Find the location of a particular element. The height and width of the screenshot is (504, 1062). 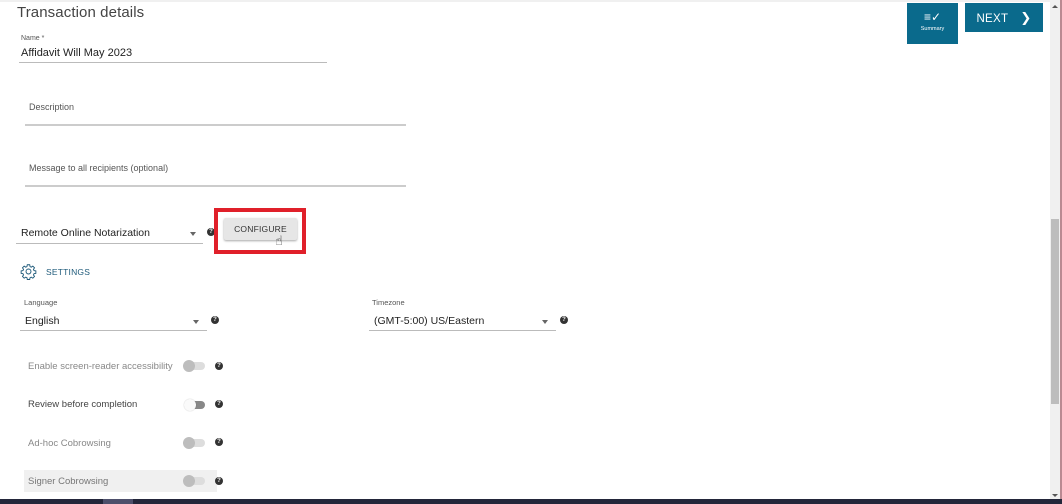

page-title: Transaction details is located at coordinates (81, 12).